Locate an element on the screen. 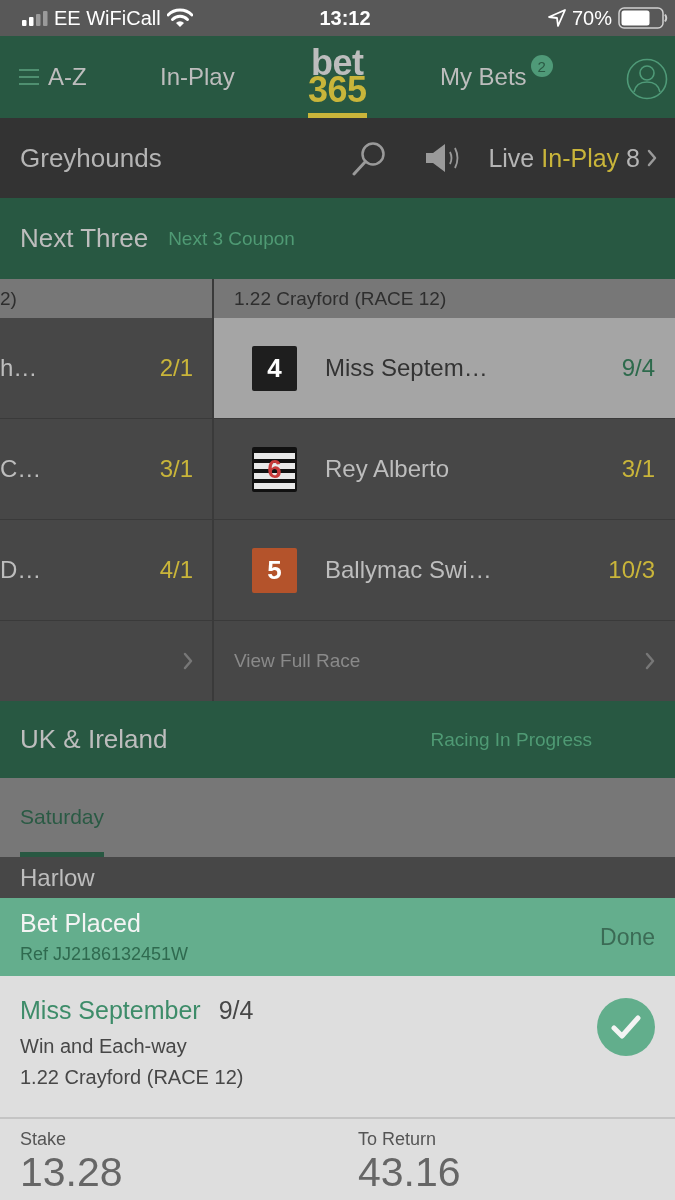 This screenshot has height=1200, width=675. runner-name: Rey Alberto is located at coordinates (388, 469).